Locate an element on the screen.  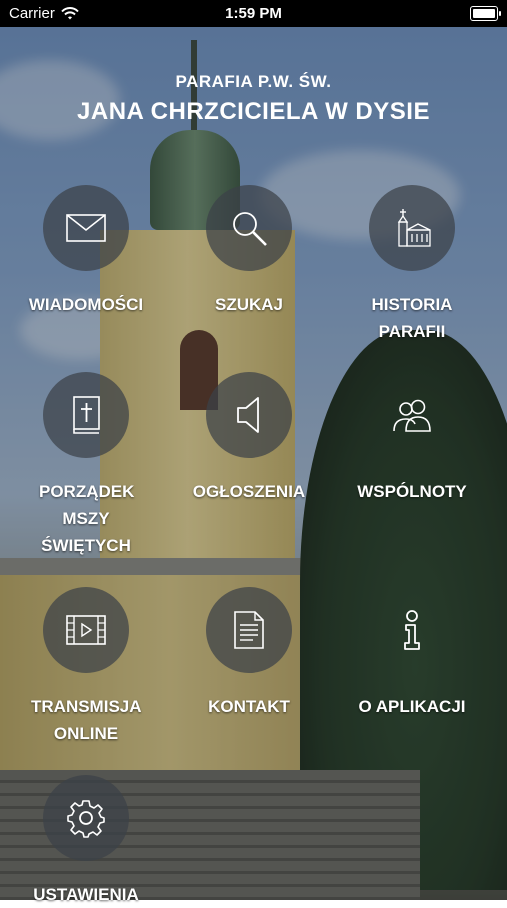
menu-tile-historia-parafii: HISTORIA PARAFII is located at coordinates (412, 265).